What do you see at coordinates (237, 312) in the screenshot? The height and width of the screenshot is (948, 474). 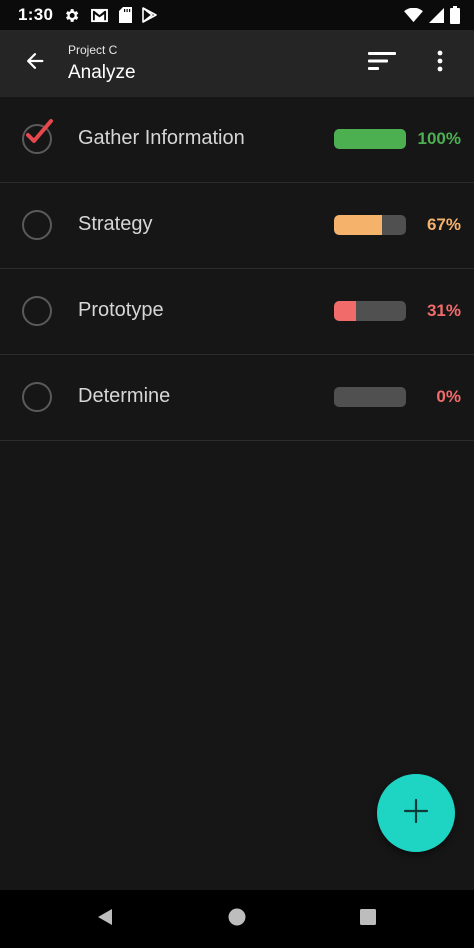 I see `task-row: Prototype 31%` at bounding box center [237, 312].